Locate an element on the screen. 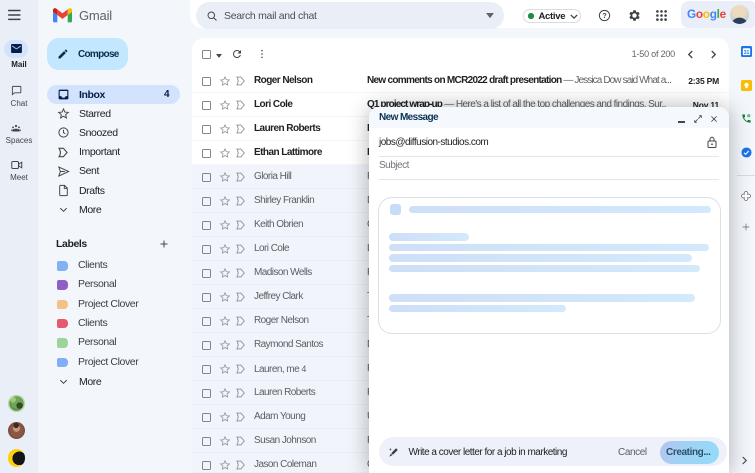 The height and width of the screenshot is (473, 755). svg-text: 31 is located at coordinates (746, 52).